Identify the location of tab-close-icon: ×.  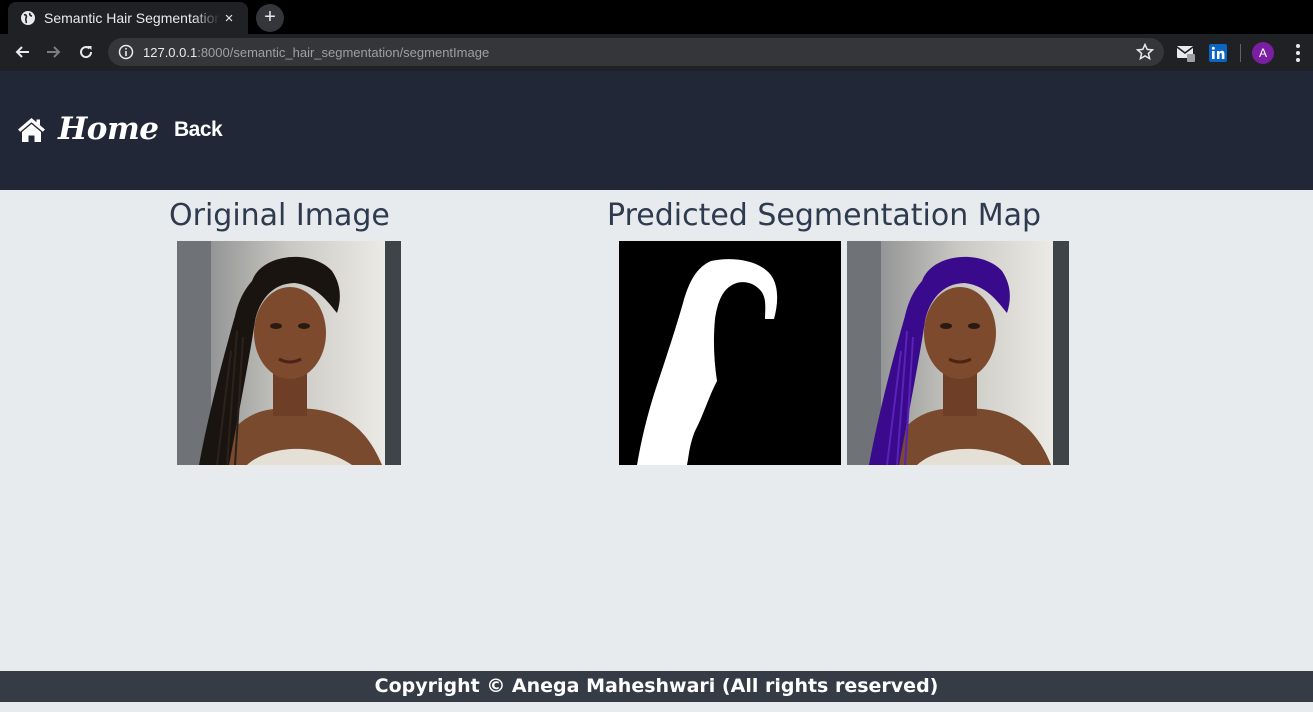
(229, 18).